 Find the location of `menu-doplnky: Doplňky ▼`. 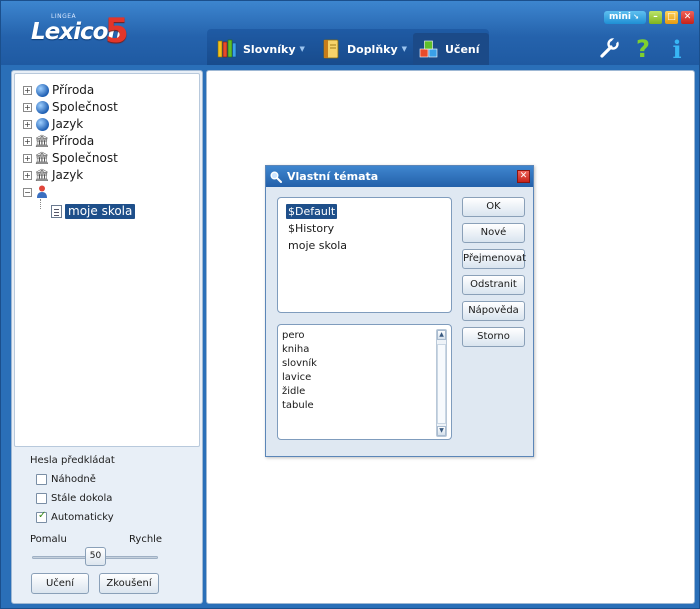

menu-doplnky: Doplňky ▼ is located at coordinates (364, 49).